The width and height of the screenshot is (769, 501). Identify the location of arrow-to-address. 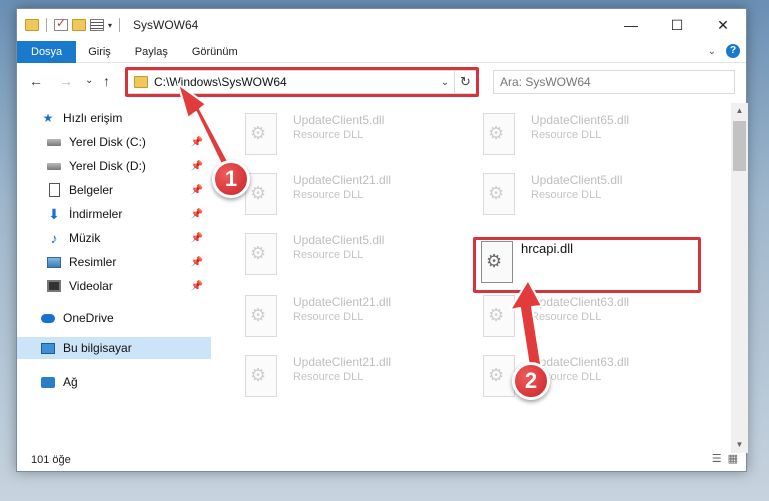
(204, 127).